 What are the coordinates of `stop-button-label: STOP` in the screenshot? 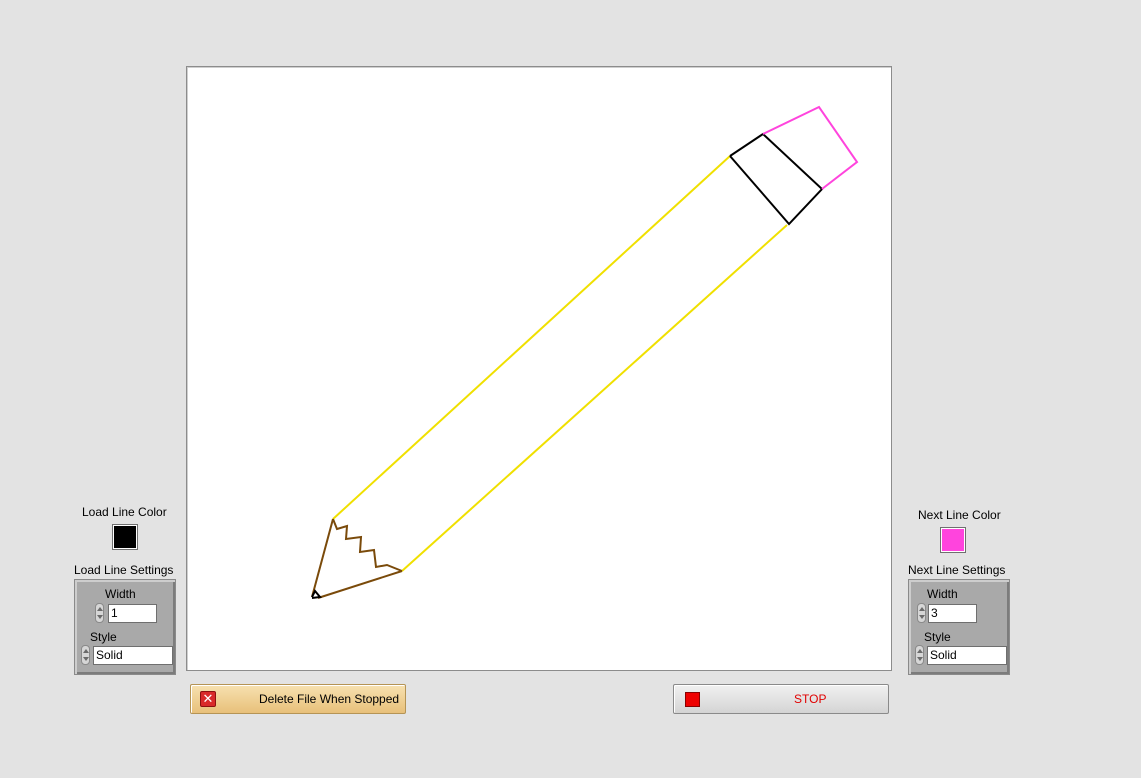 It's located at (810, 699).